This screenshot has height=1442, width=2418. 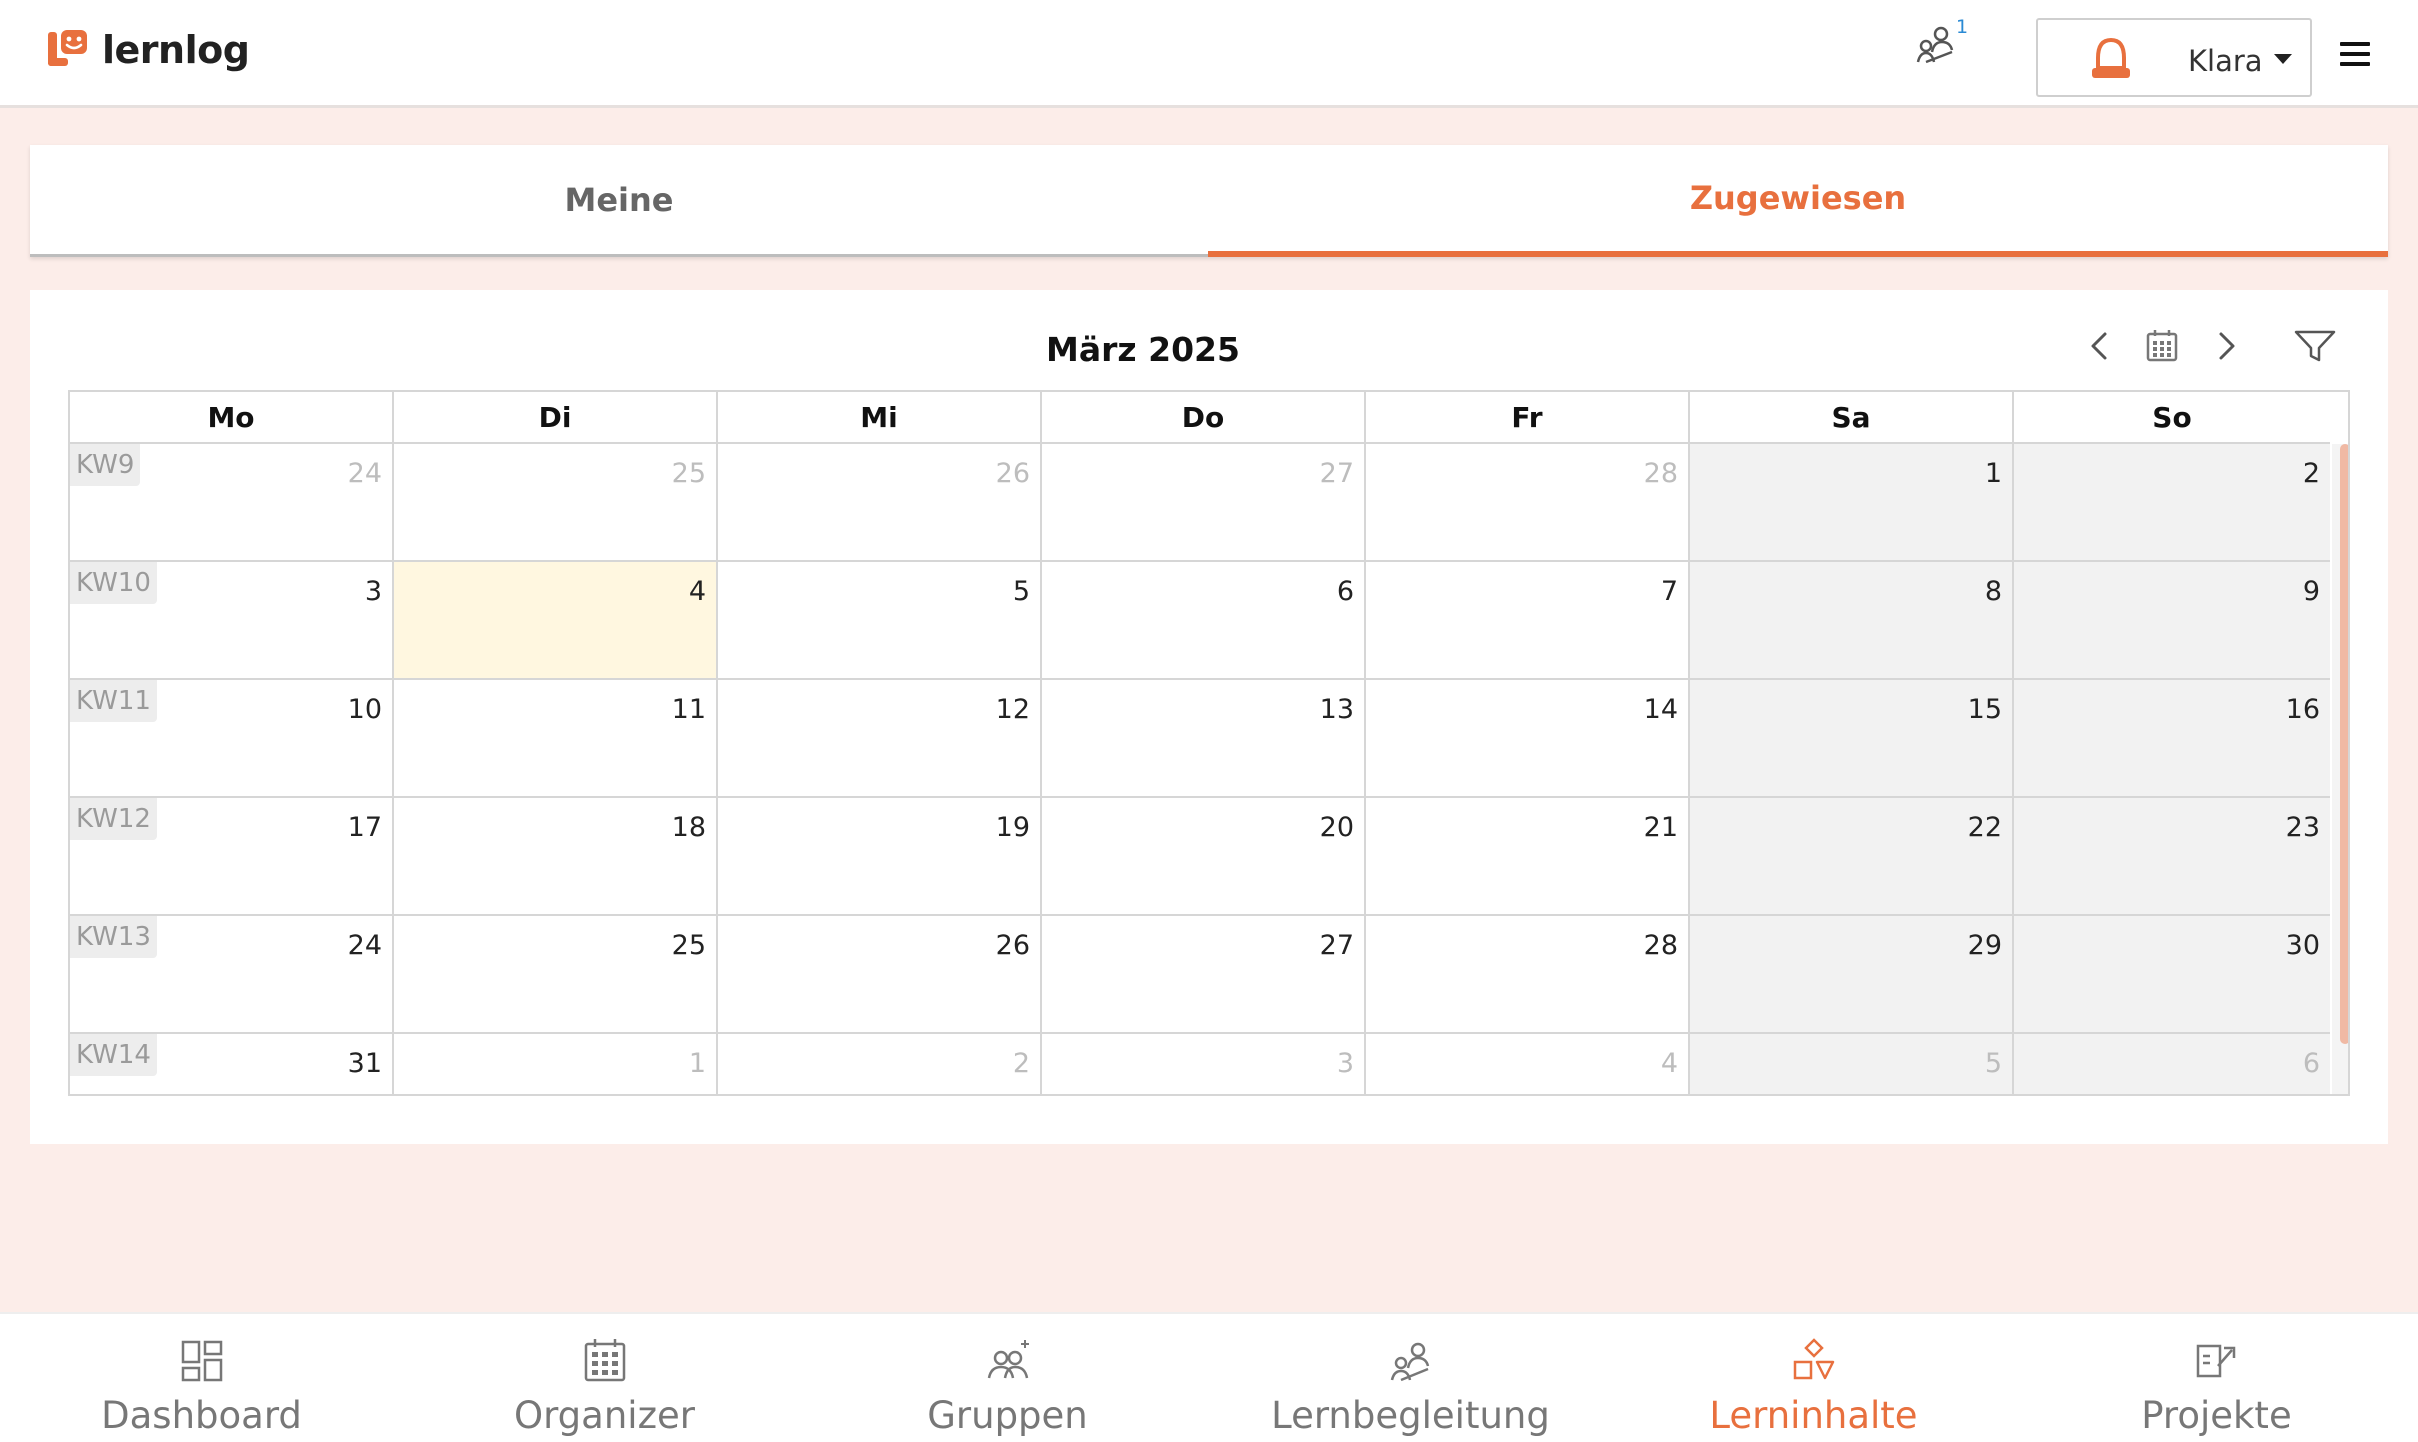 I want to click on day-number: 1, so click(x=1993, y=473).